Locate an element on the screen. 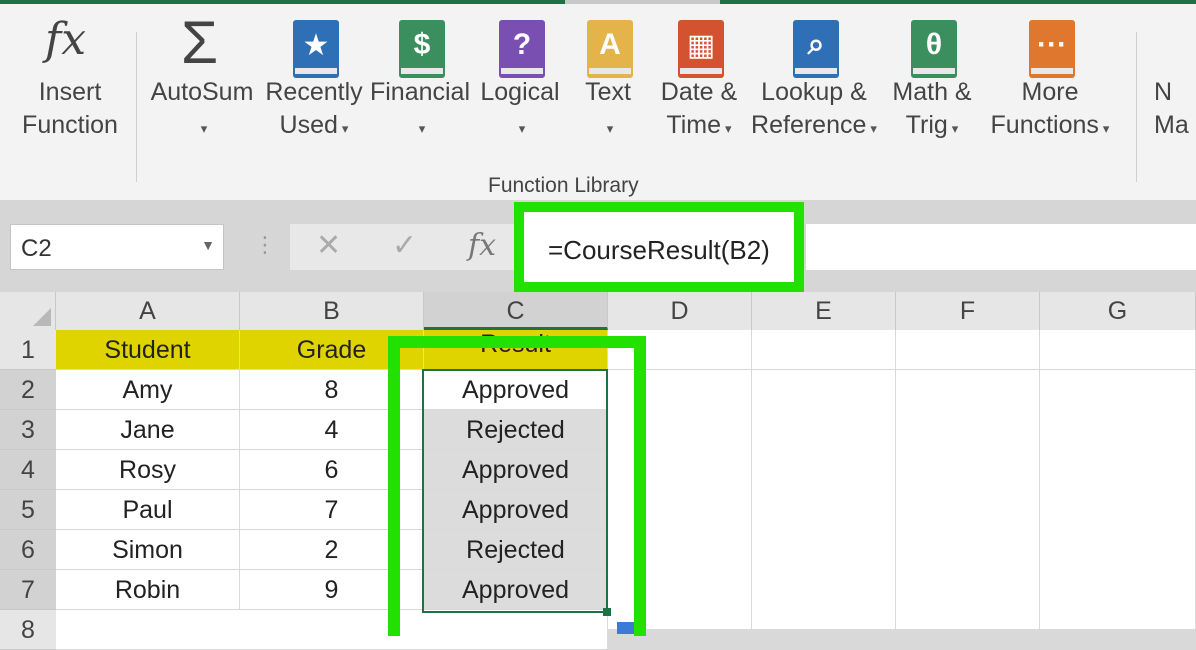 Image resolution: width=1196 pixels, height=650 pixels. calendar-book-icon: ▦ is located at coordinates (699, 46).